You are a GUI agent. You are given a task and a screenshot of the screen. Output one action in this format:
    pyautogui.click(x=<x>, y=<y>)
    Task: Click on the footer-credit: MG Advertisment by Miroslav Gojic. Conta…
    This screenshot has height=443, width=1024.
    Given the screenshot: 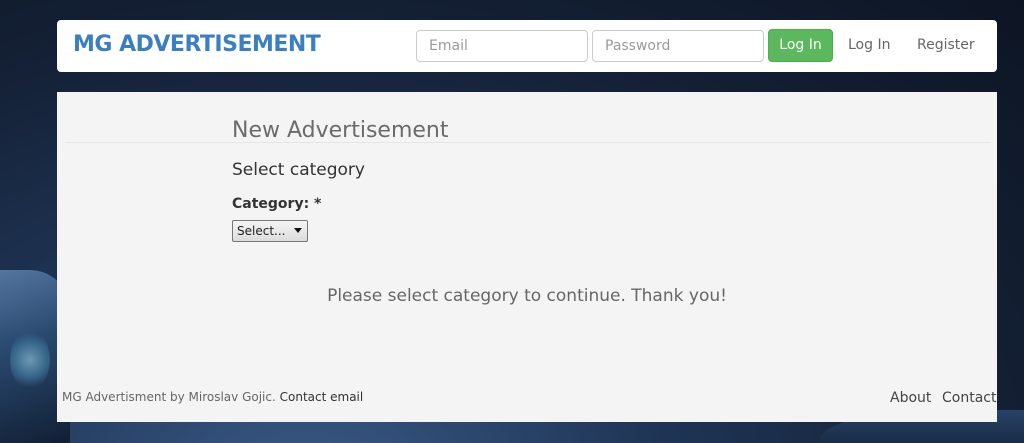 What is the action you would take?
    pyautogui.click(x=212, y=397)
    